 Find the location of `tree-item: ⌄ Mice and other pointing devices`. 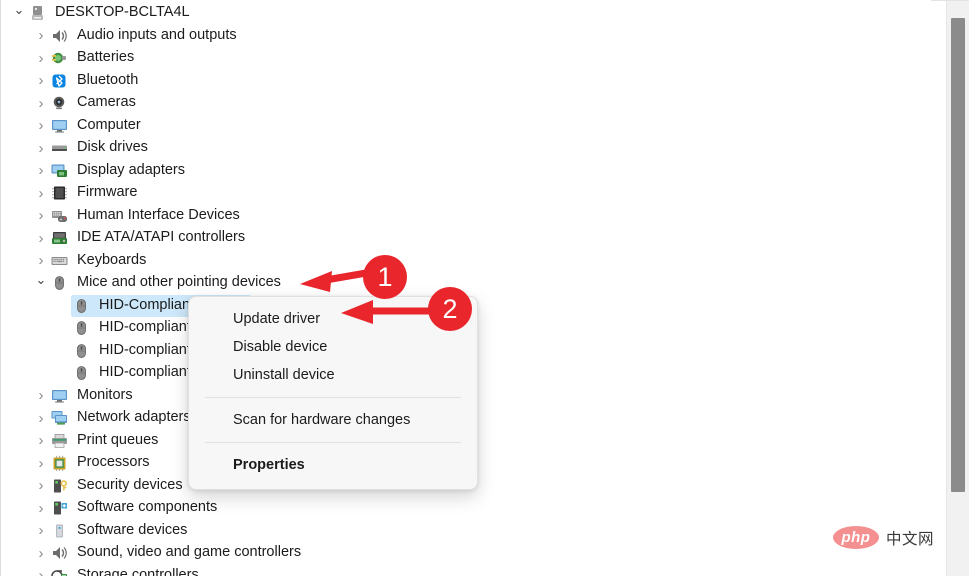

tree-item: ⌄ Mice and other pointing devices is located at coordinates (157, 283).